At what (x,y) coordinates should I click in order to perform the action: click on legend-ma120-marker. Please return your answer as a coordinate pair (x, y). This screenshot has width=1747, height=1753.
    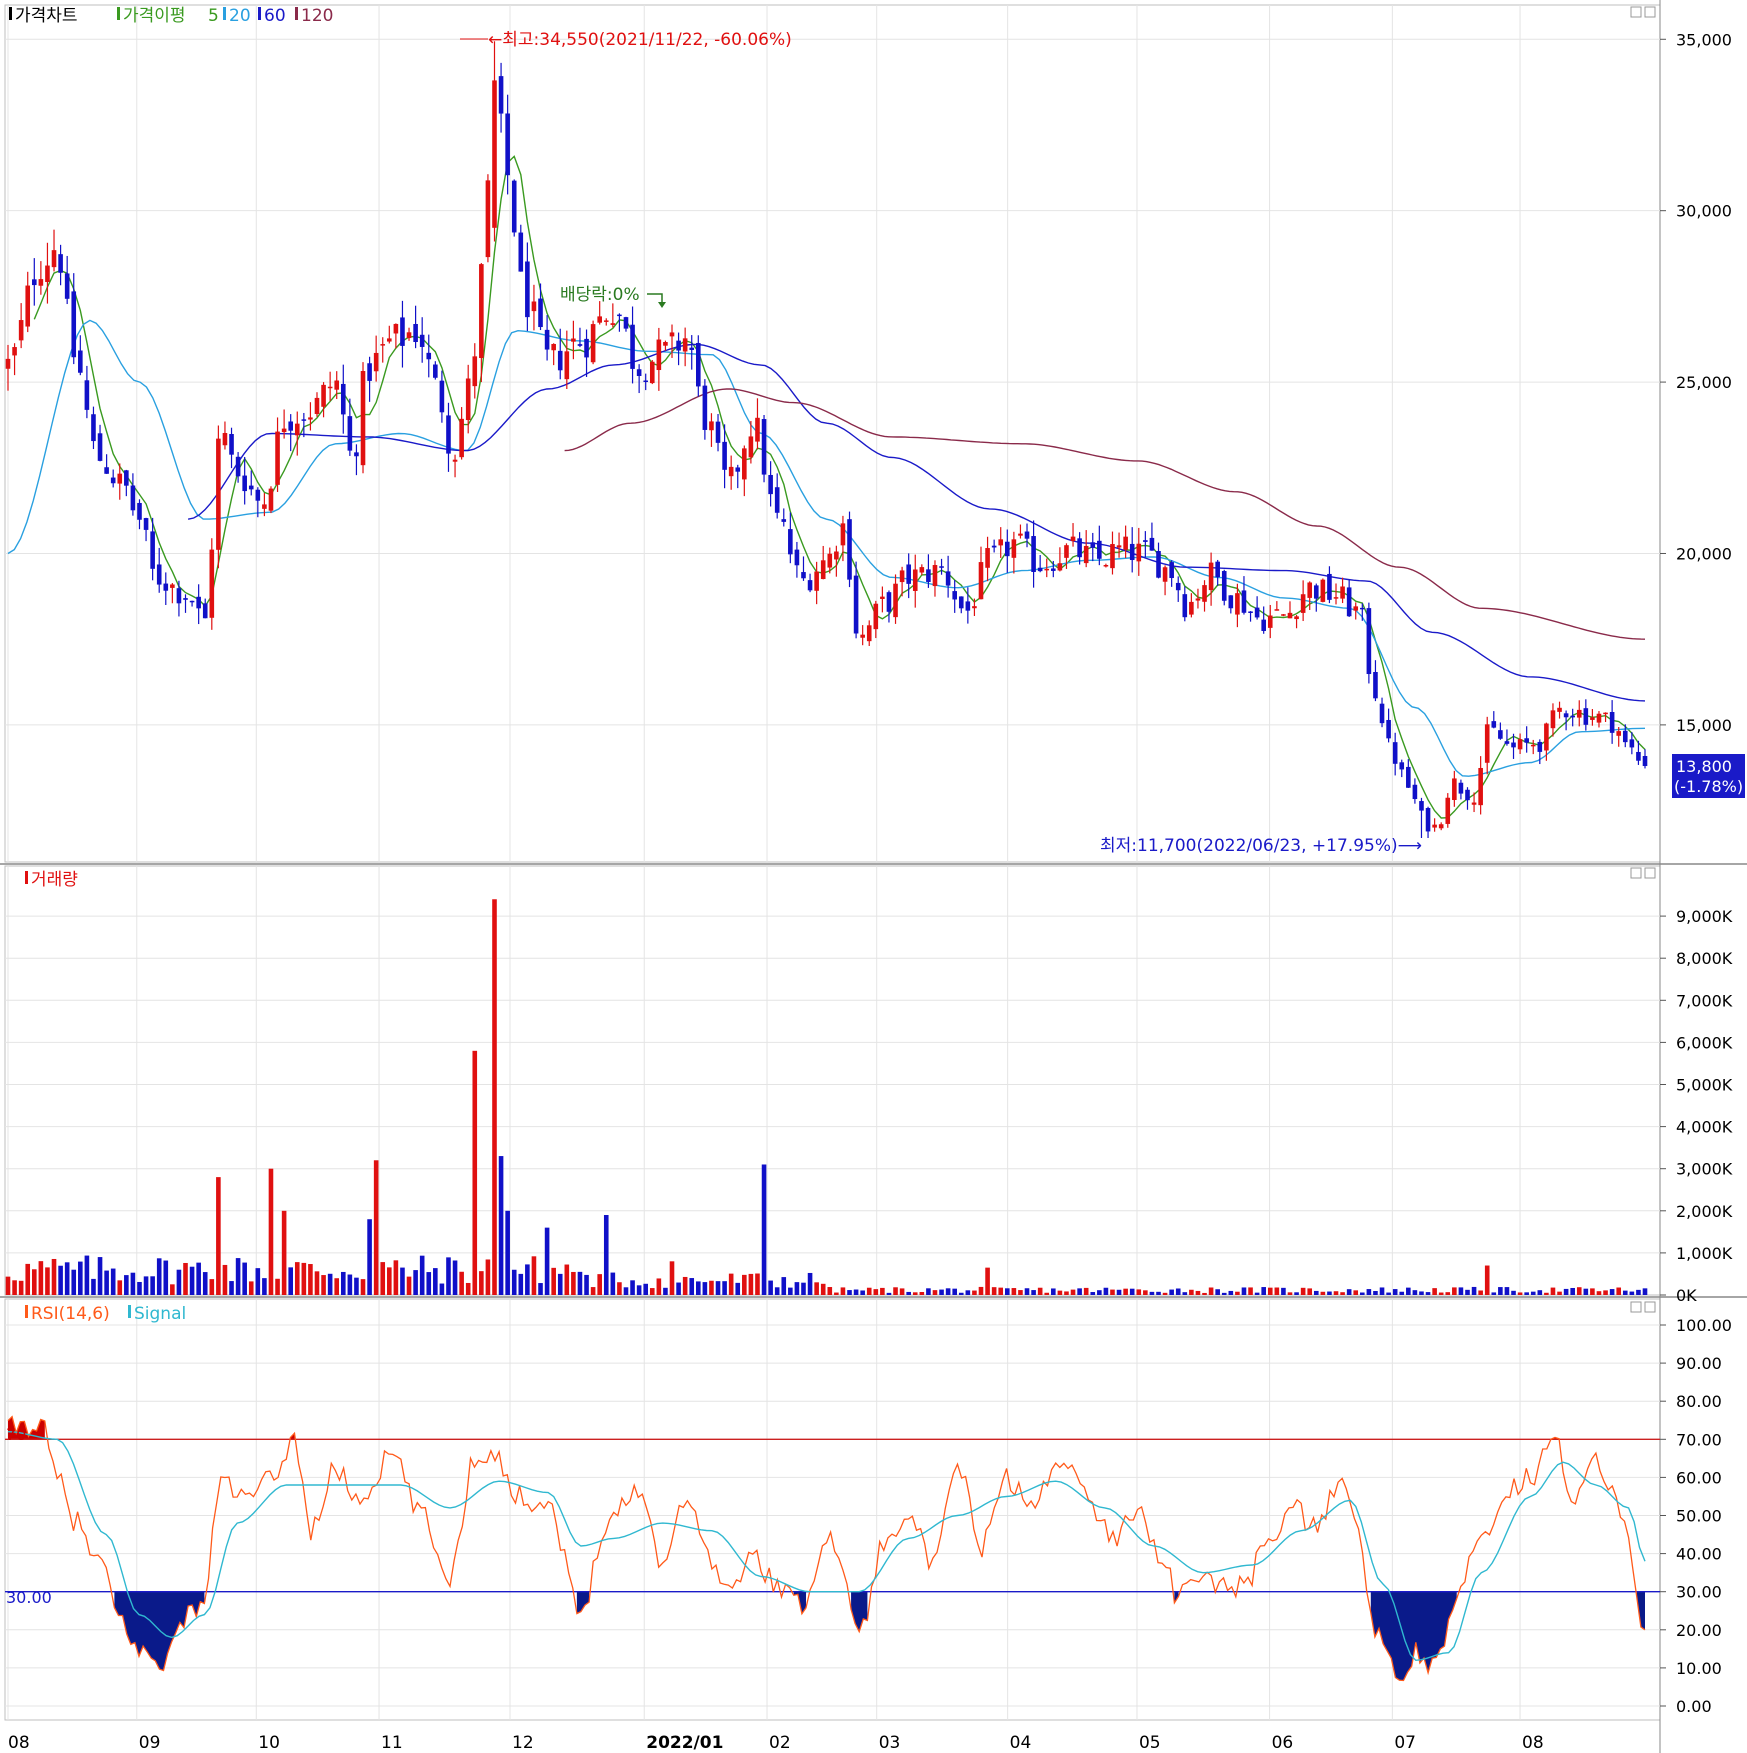
    Looking at the image, I should click on (296, 13).